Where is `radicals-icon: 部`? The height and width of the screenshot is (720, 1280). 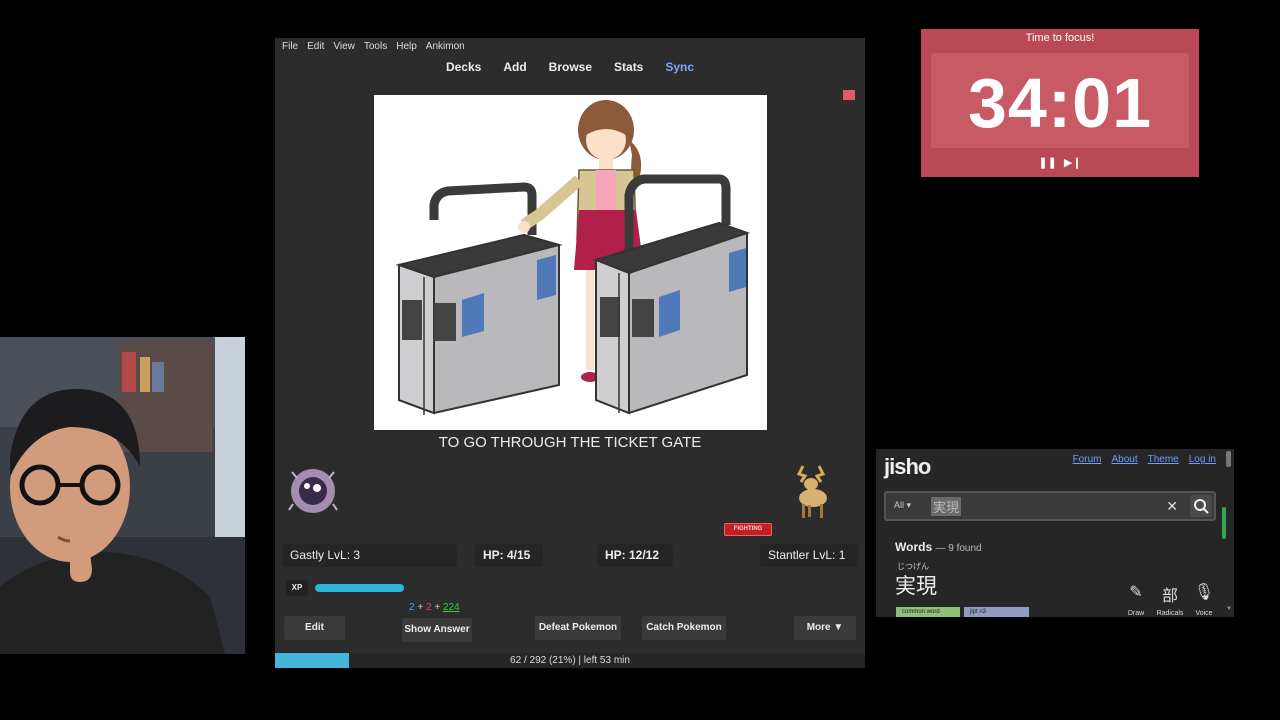
radicals-icon: 部 is located at coordinates (1169, 596).